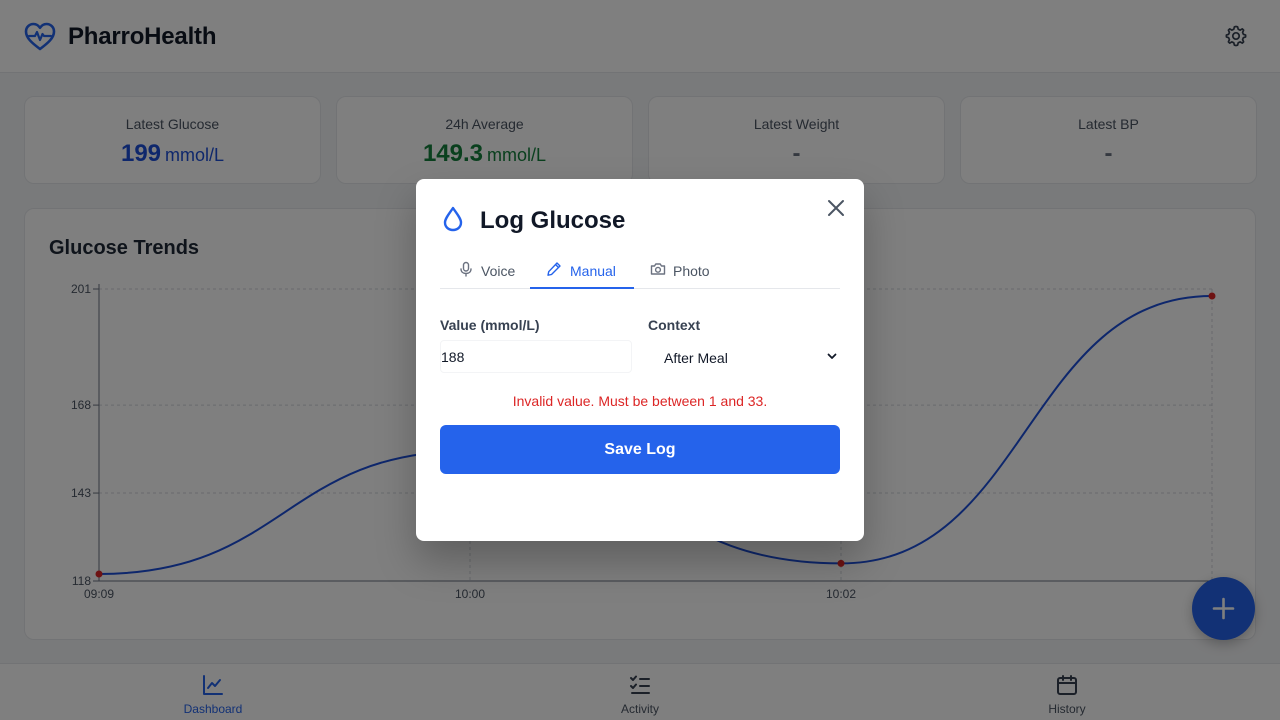  Describe the element at coordinates (696, 358) in the screenshot. I see `context-select-value: After Meal` at that location.